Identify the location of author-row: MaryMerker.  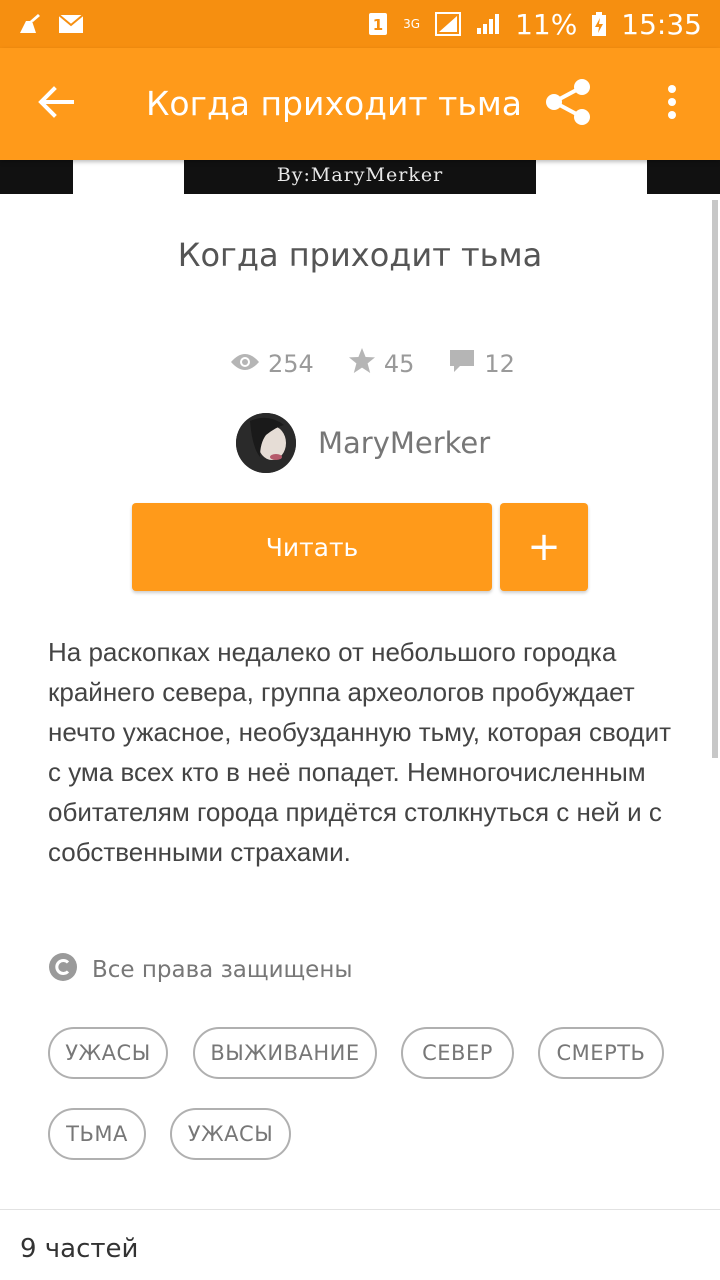
(363, 443).